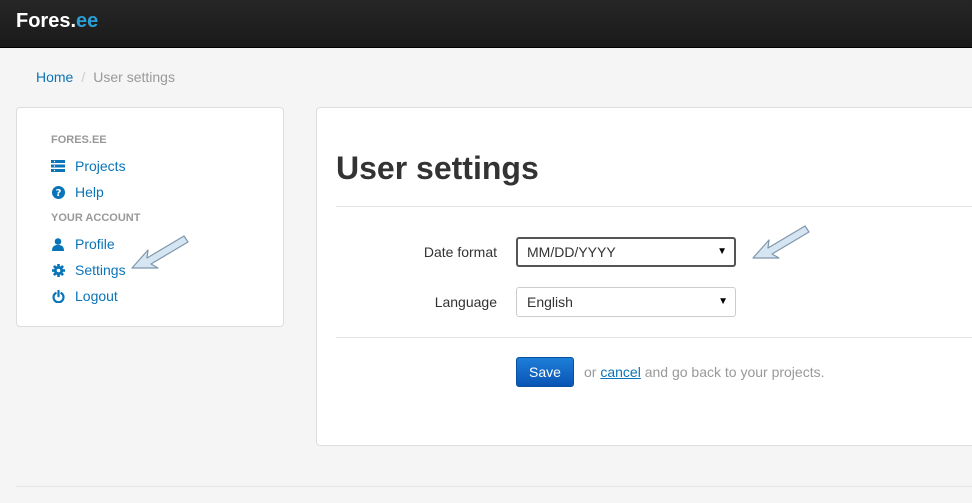 This screenshot has width=972, height=503. Describe the element at coordinates (437, 168) in the screenshot. I see `page-title: User settings` at that location.